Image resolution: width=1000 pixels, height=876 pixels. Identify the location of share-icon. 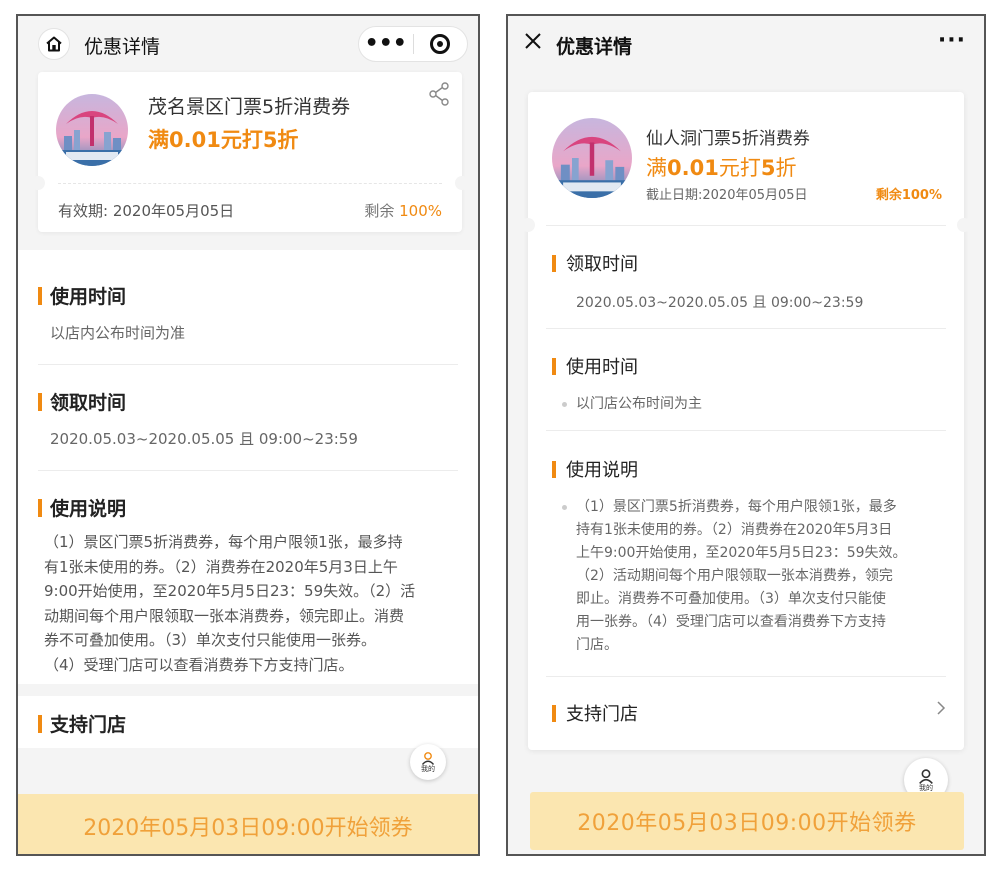
(439, 94).